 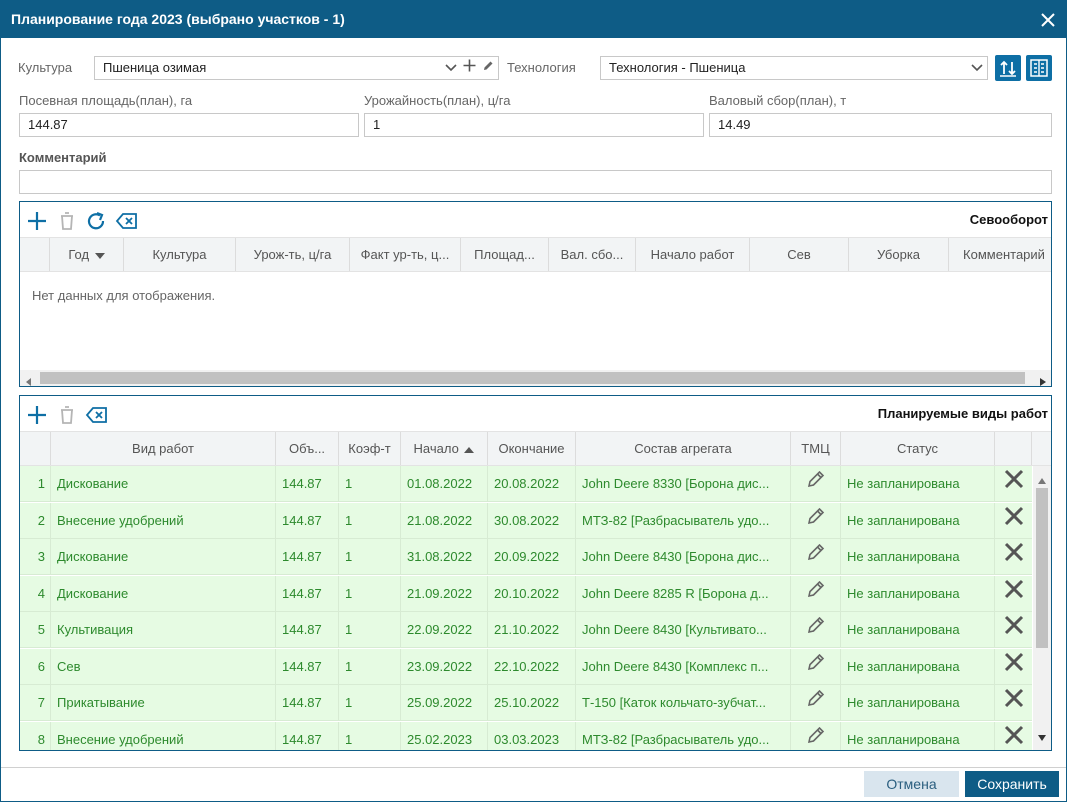 I want to click on technology-combo: Технология - Пшеница, so click(x=794, y=68).